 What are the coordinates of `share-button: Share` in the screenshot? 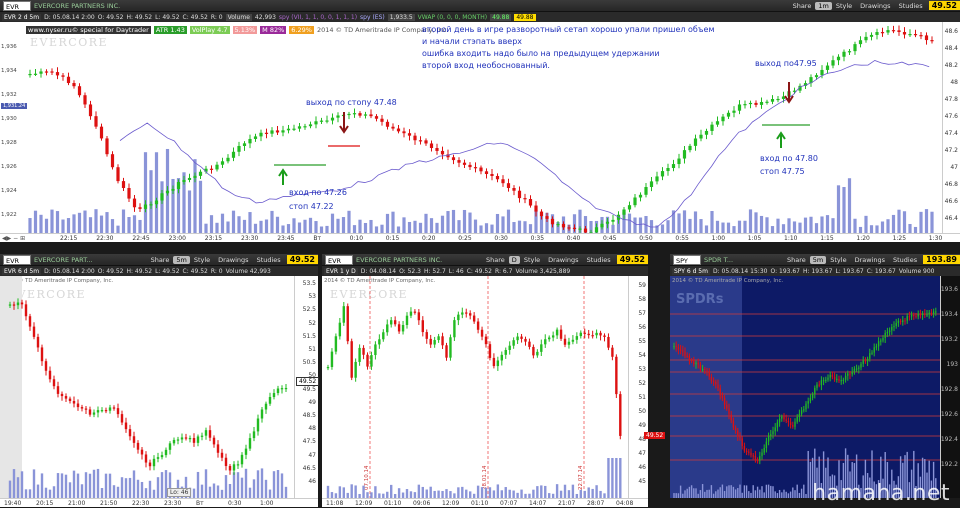 It's located at (802, 6).